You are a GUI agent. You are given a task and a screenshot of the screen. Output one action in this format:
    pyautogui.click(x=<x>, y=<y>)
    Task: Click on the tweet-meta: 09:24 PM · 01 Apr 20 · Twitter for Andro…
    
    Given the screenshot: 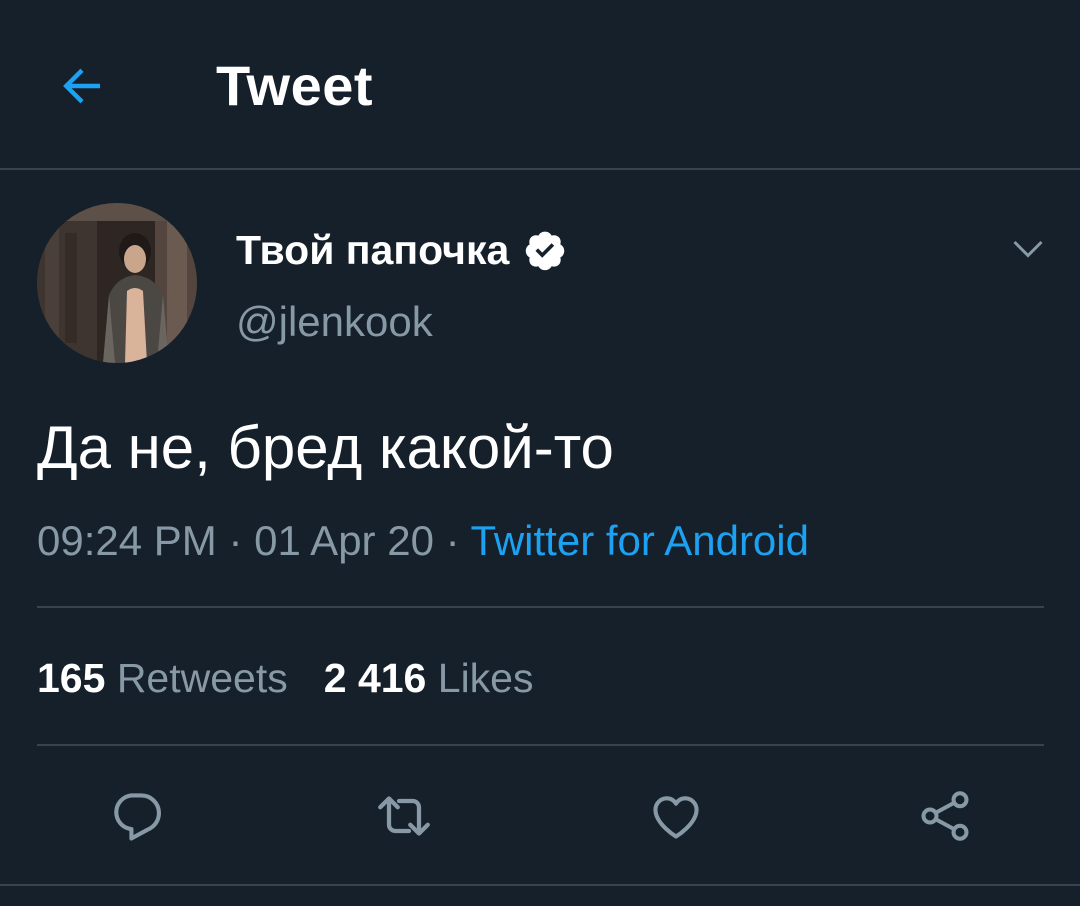 What is the action you would take?
    pyautogui.click(x=423, y=541)
    